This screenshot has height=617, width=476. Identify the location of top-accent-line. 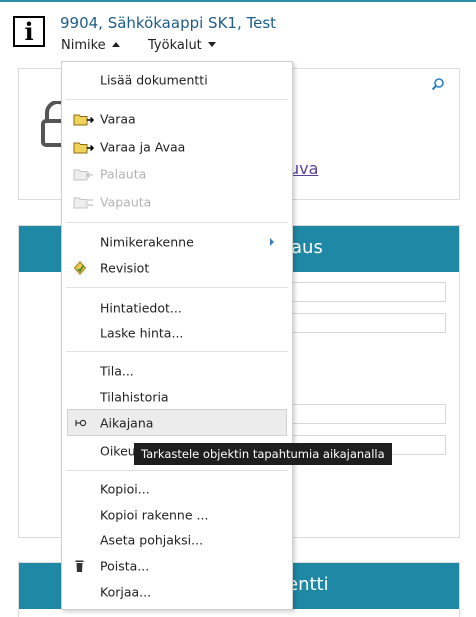
(238, 1).